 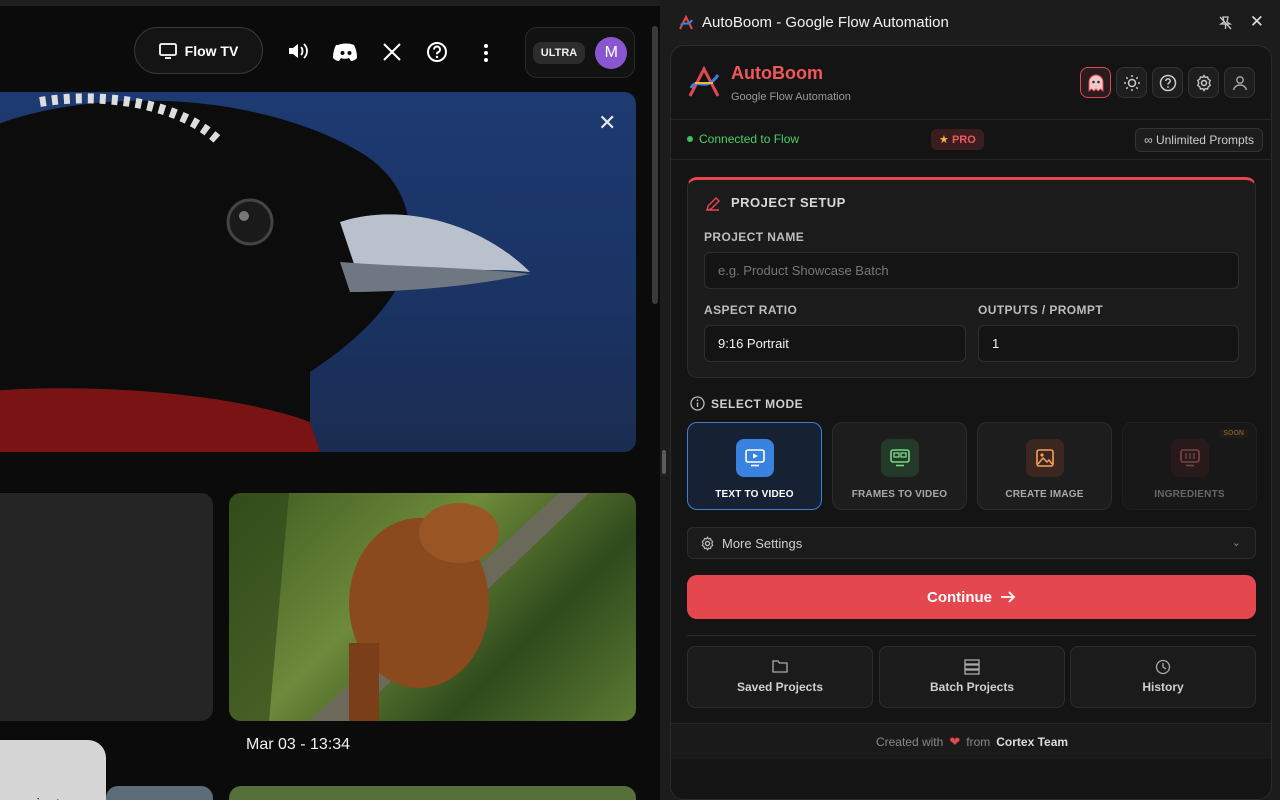 I want to click on sun-icon, so click(x=1131, y=82).